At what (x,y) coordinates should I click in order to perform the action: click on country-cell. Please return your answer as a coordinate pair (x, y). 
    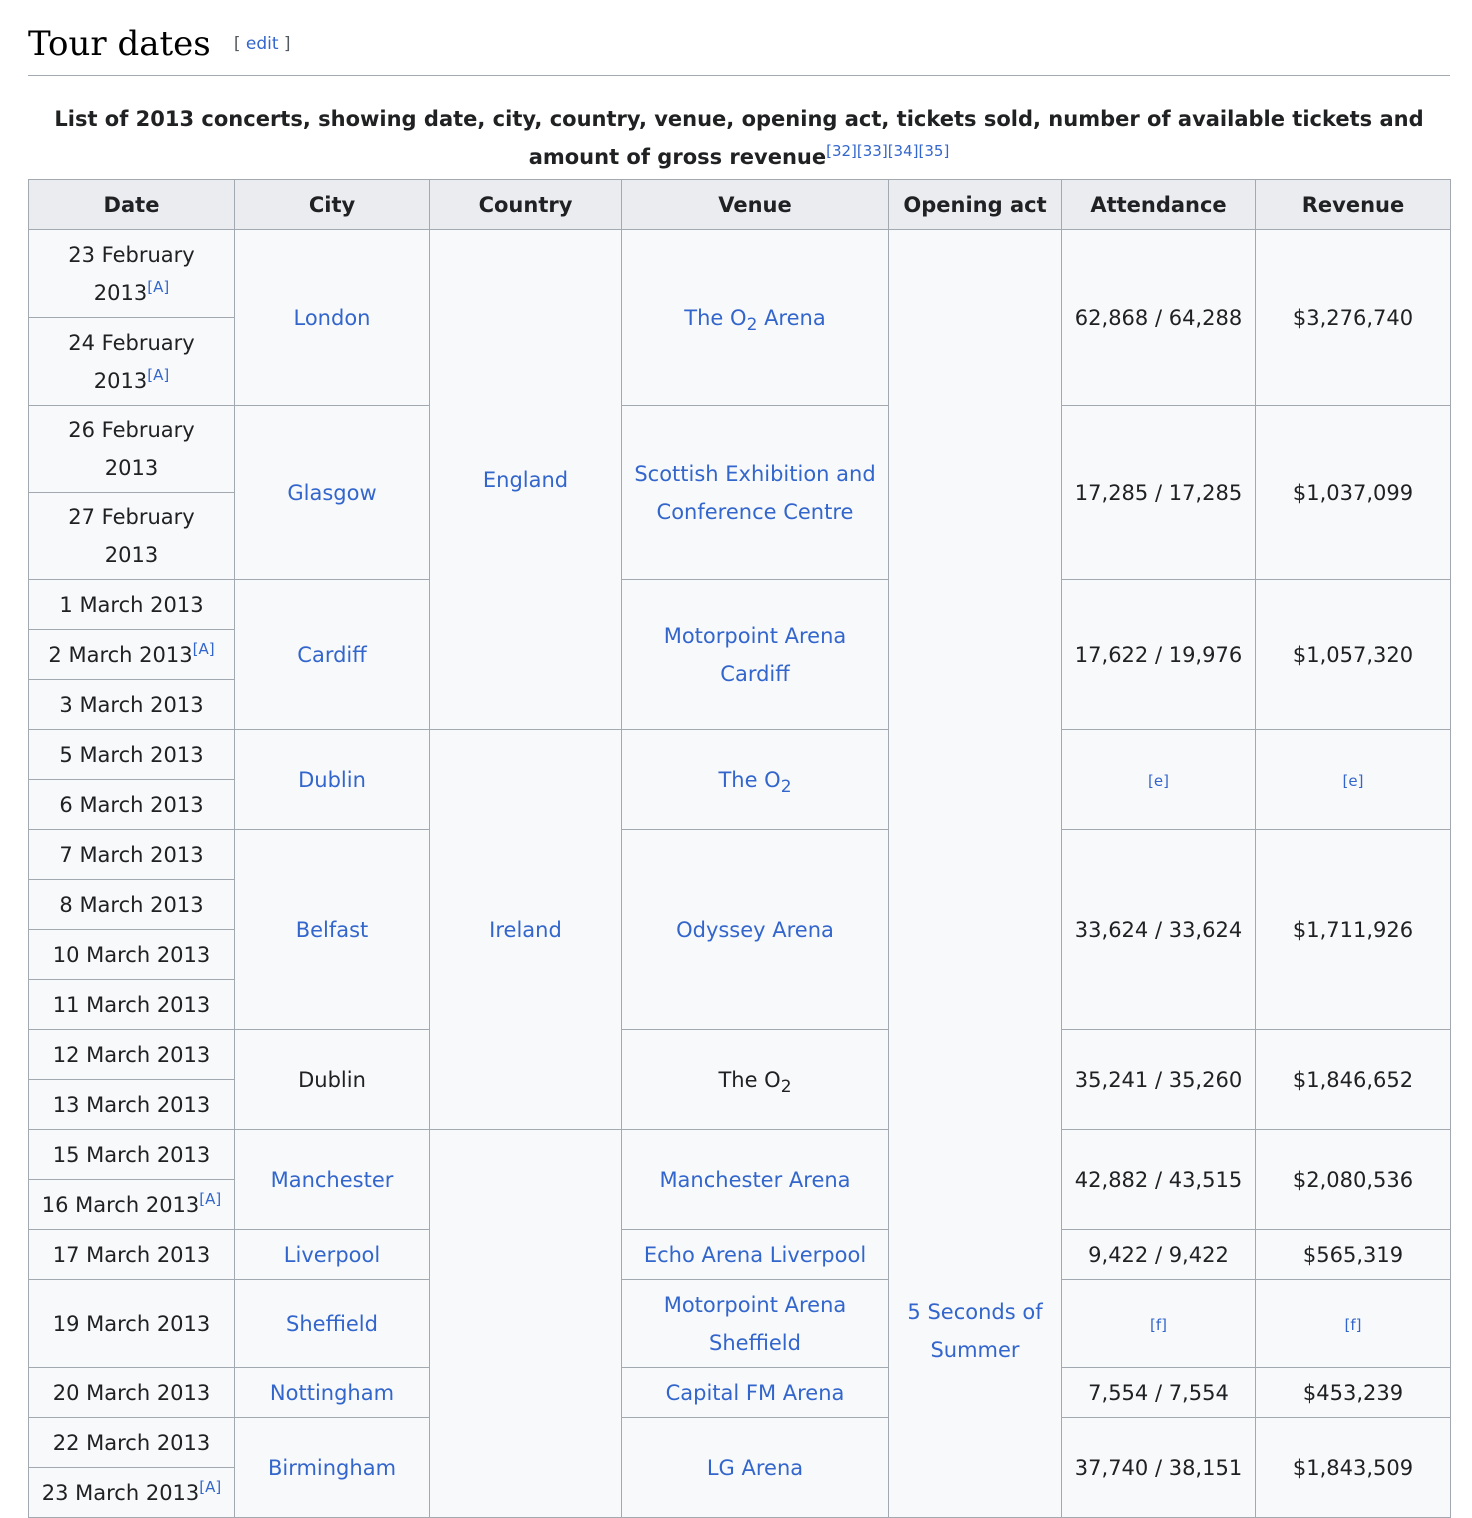
    Looking at the image, I should click on (525, 1323).